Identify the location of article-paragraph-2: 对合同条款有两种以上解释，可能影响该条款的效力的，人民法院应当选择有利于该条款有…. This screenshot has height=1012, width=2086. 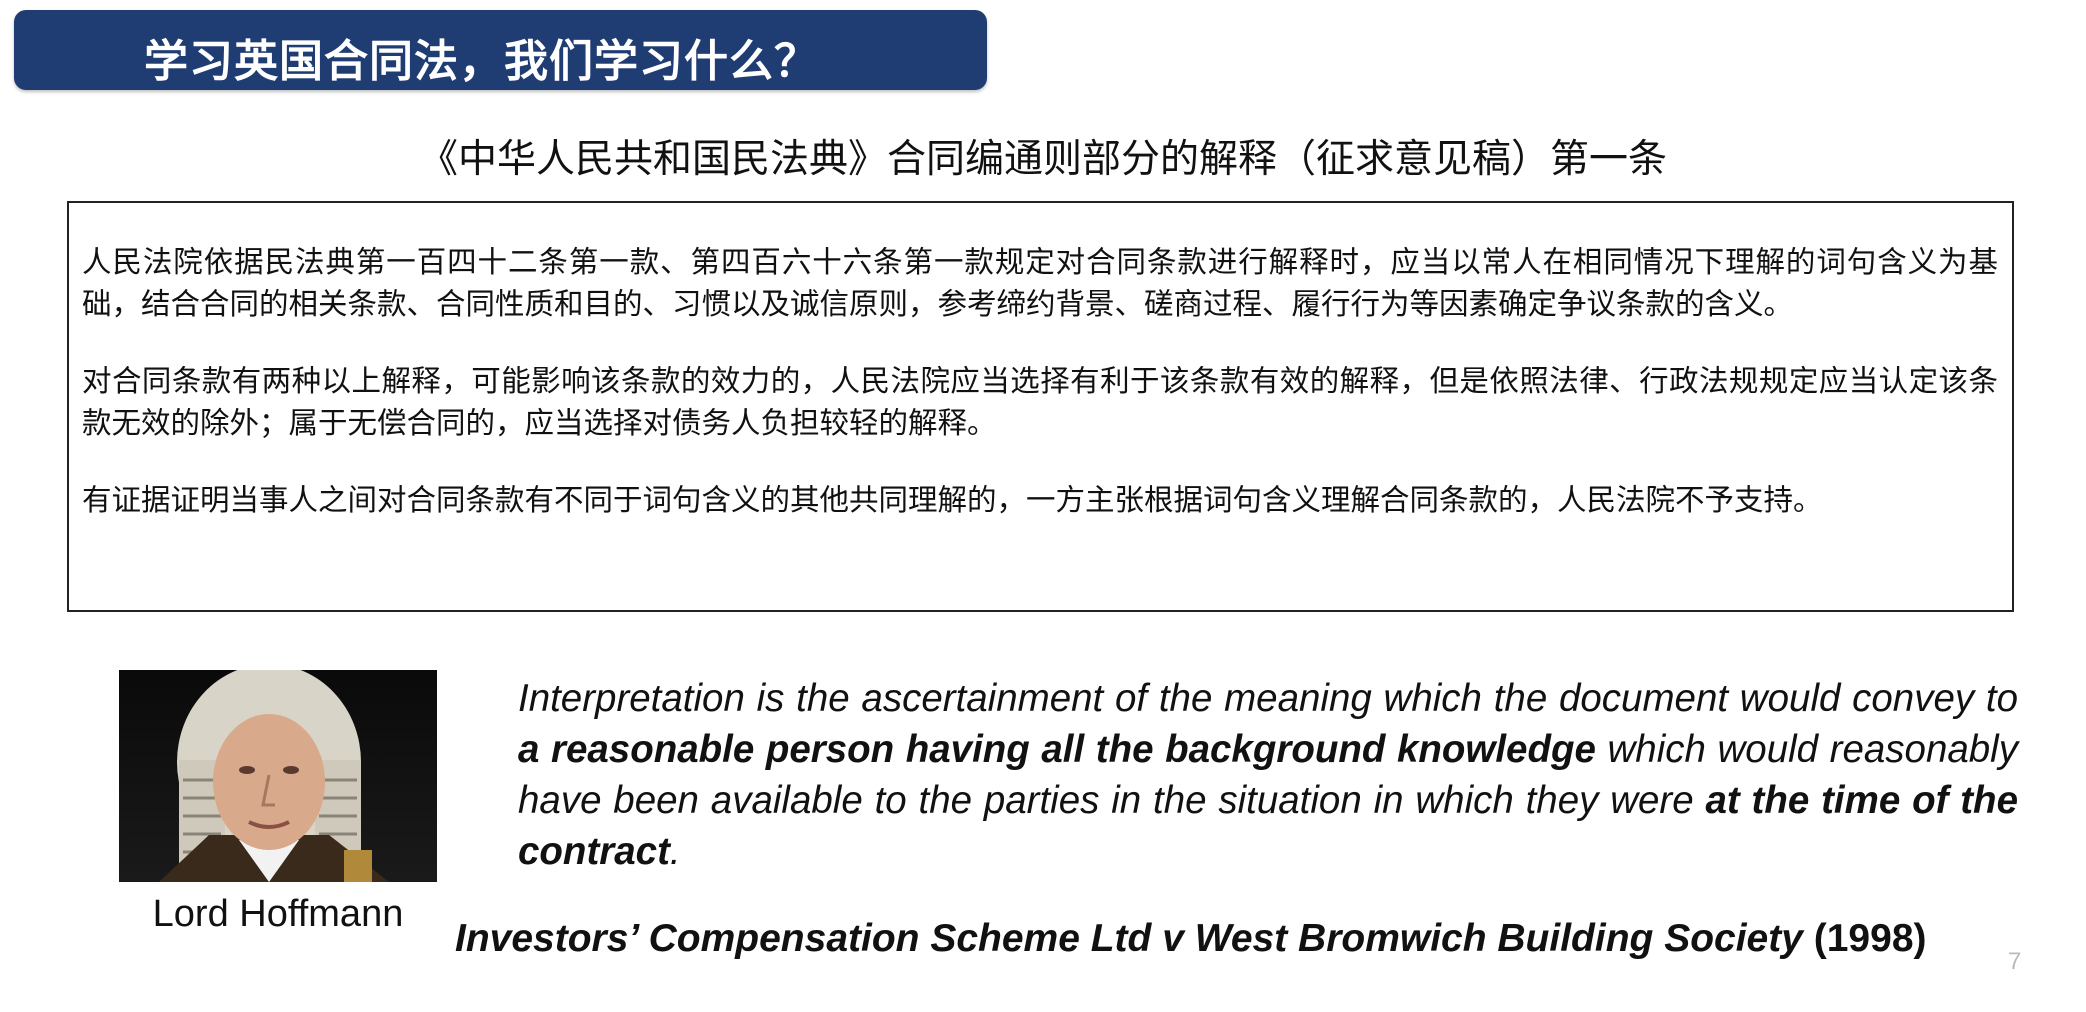
(1040, 402).